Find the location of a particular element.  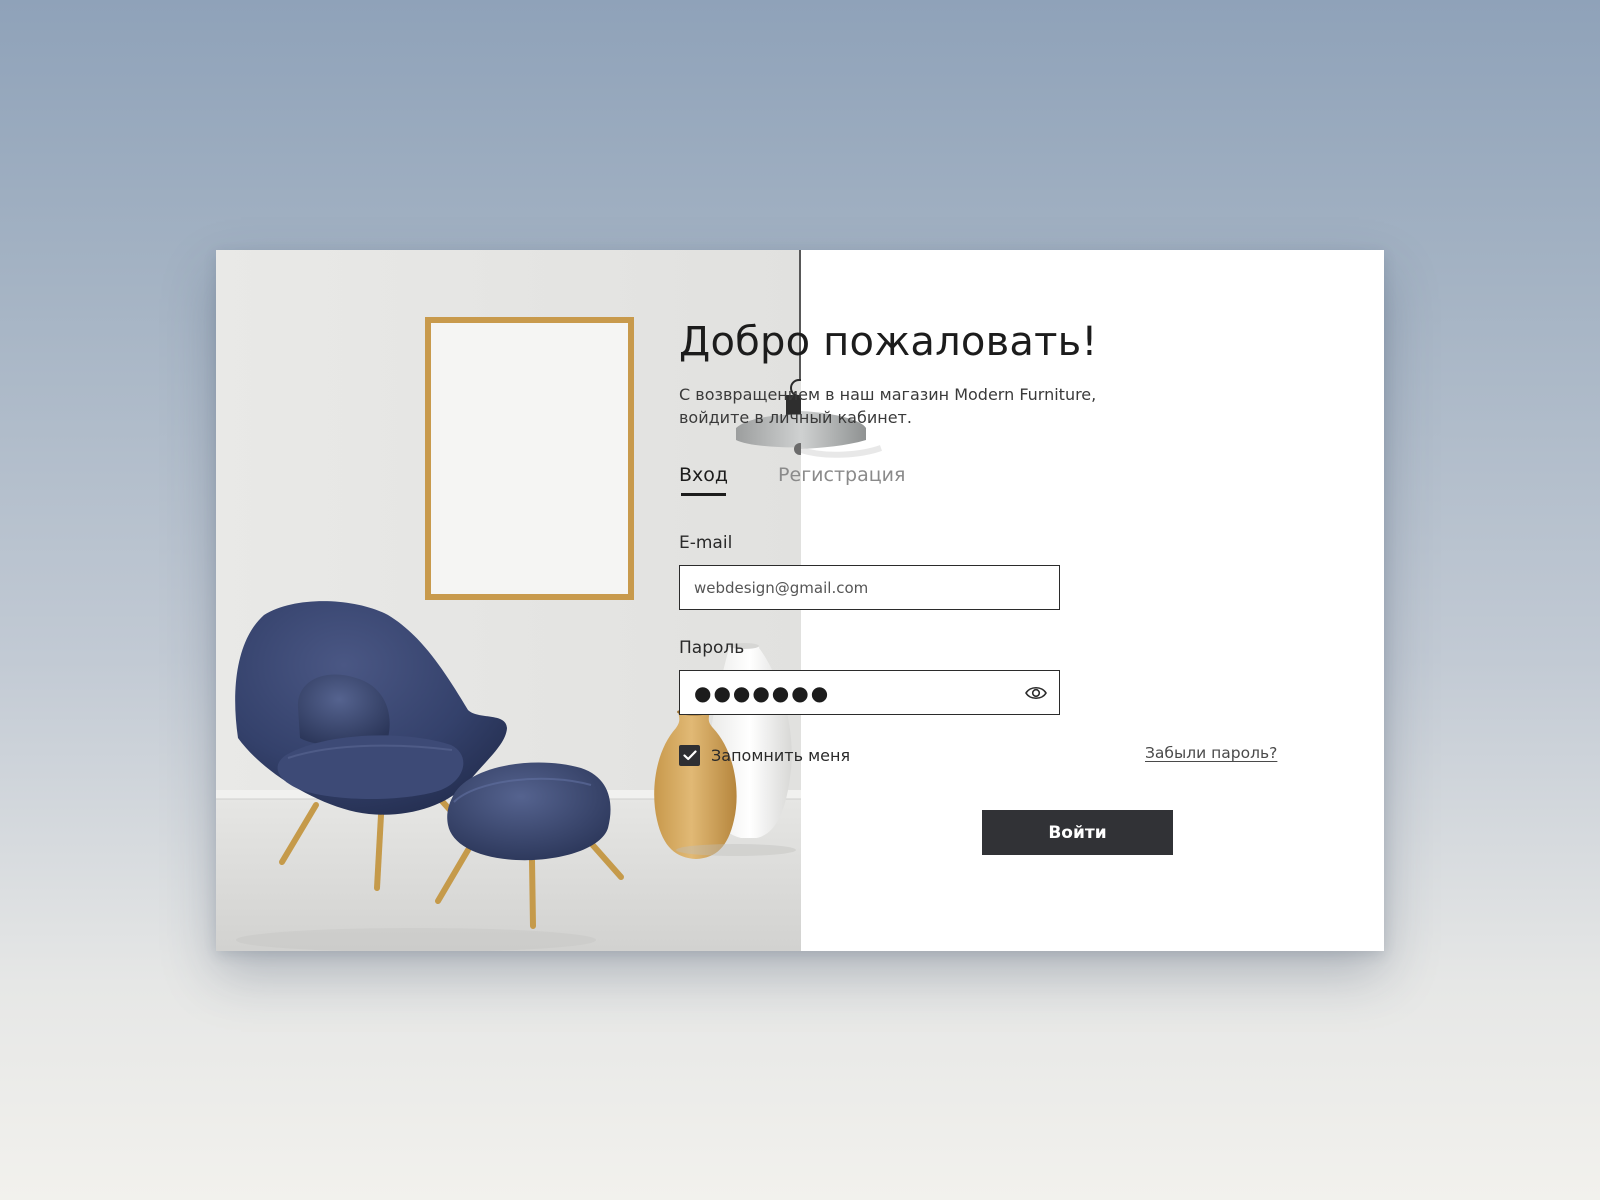

password-masked-value: ●●●●●●● is located at coordinates (762, 692).